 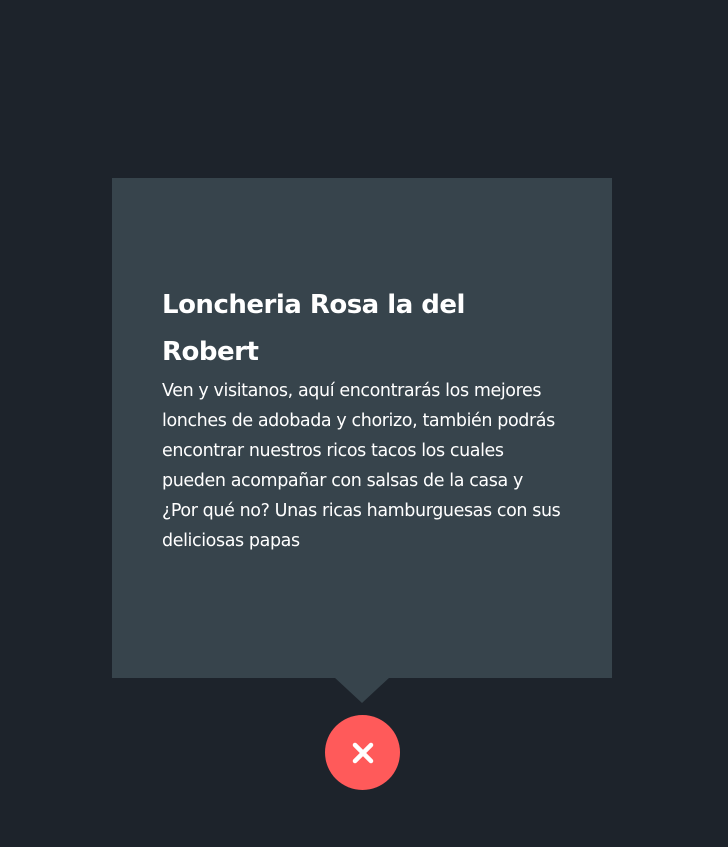 I want to click on card-pointer, so click(x=362, y=690).